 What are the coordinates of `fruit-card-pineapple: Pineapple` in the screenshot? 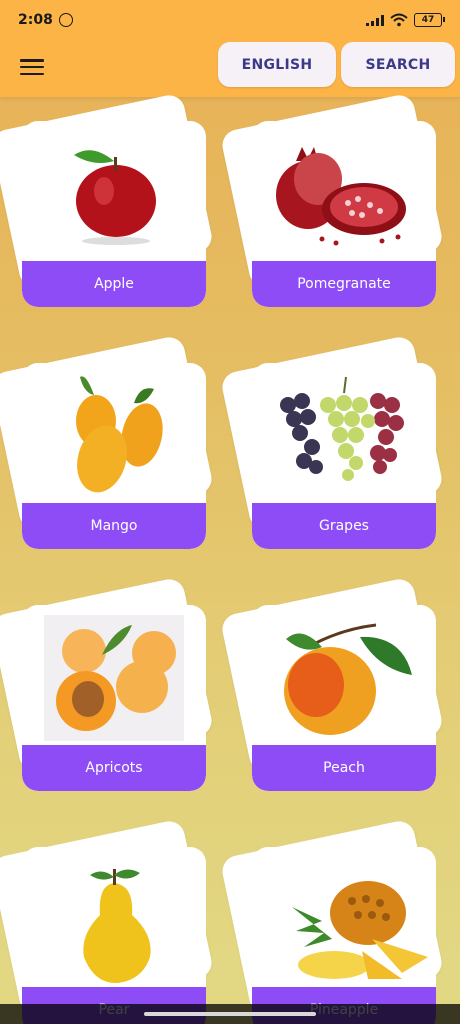 It's located at (332, 921).